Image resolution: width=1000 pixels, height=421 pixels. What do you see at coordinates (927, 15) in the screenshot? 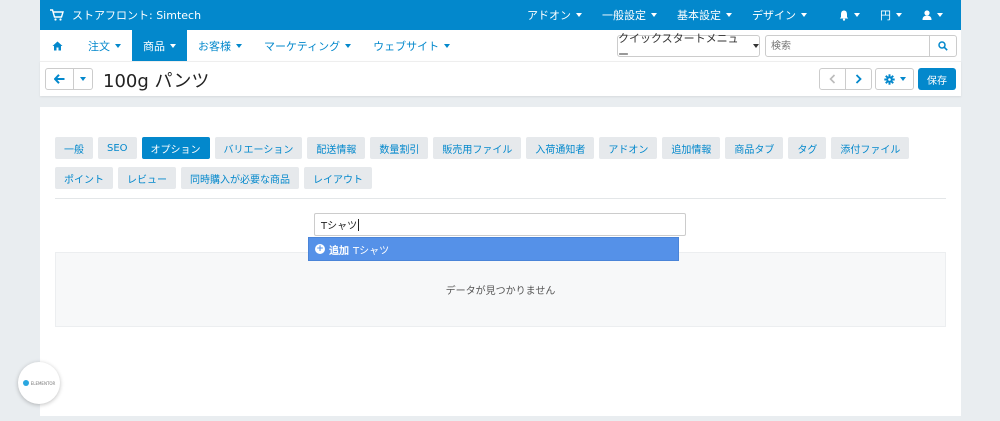
I see `user-icon` at bounding box center [927, 15].